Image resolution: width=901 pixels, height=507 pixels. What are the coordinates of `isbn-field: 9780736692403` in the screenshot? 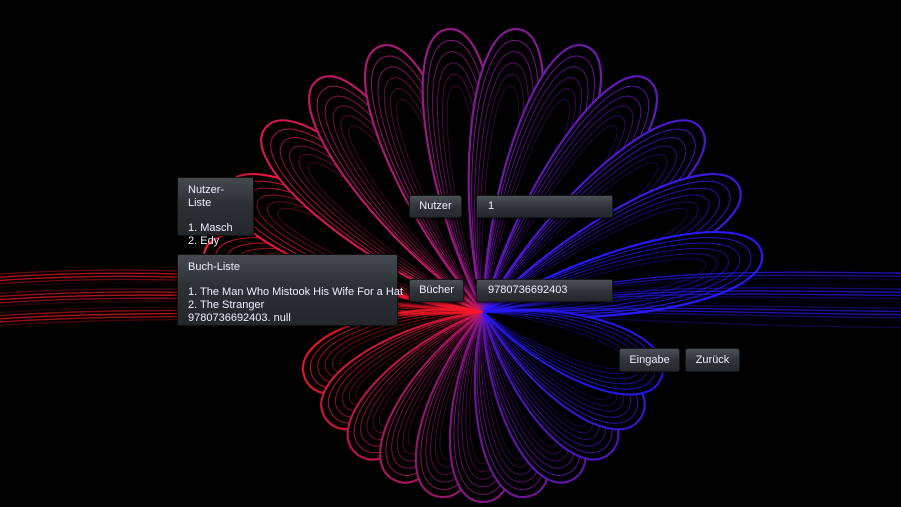 It's located at (544, 290).